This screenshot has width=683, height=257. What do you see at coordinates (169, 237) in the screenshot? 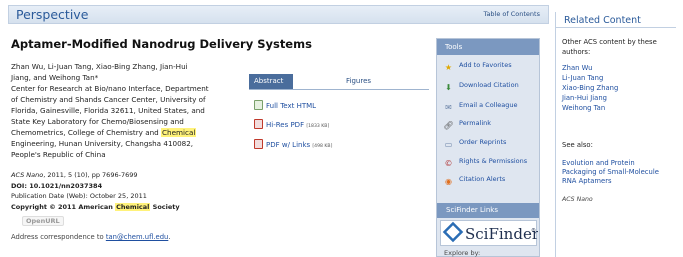
I see `correspondence-text: .` at bounding box center [169, 237].